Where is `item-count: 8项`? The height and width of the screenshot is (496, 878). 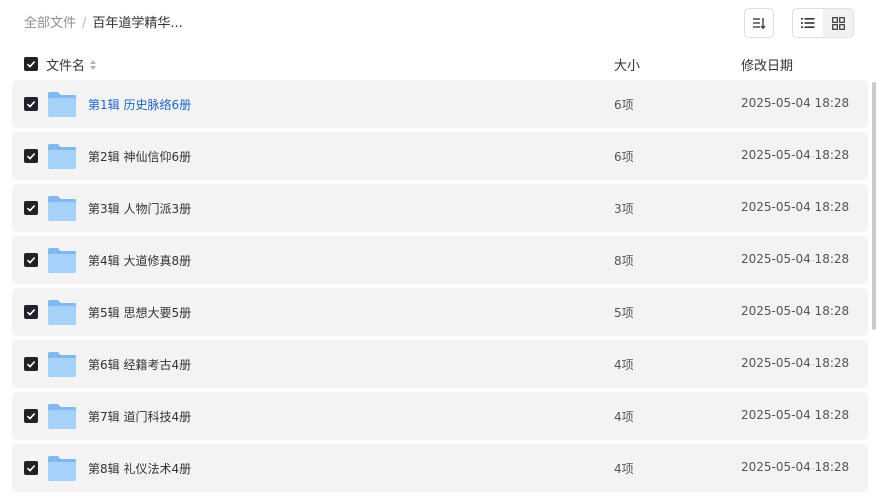 item-count: 8项 is located at coordinates (624, 261).